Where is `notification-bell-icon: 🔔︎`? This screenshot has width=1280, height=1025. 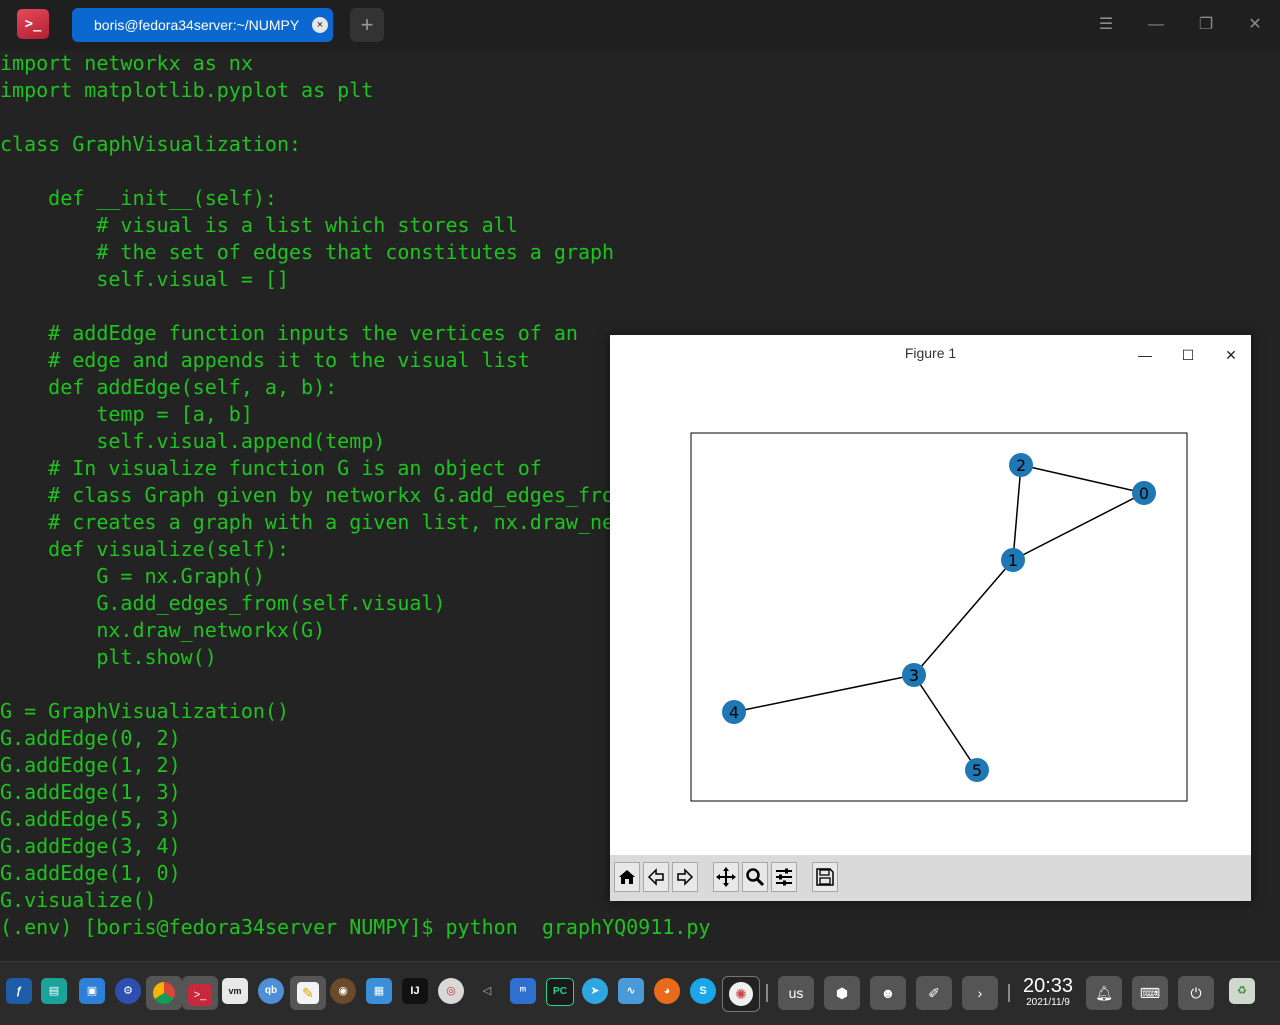
notification-bell-icon: 🔔︎ is located at coordinates (1104, 993).